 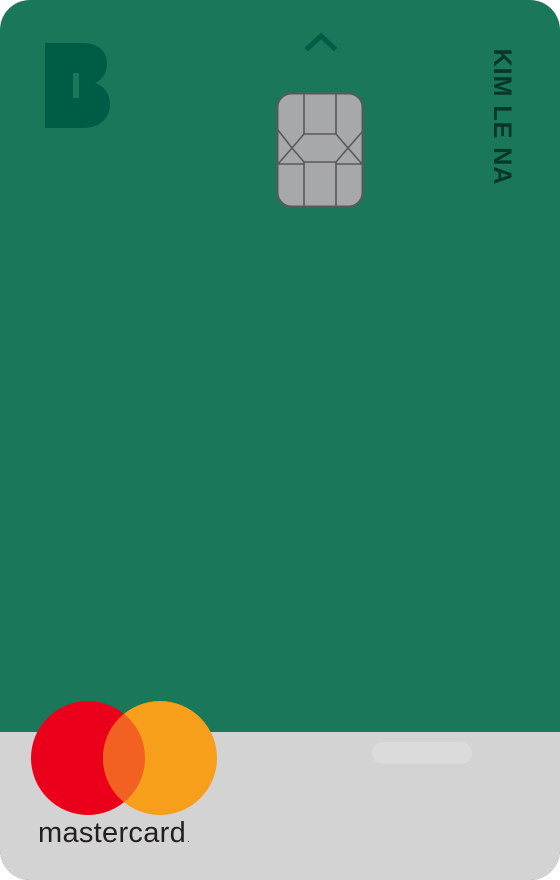 I want to click on emv-chip-icon, so click(x=320, y=150).